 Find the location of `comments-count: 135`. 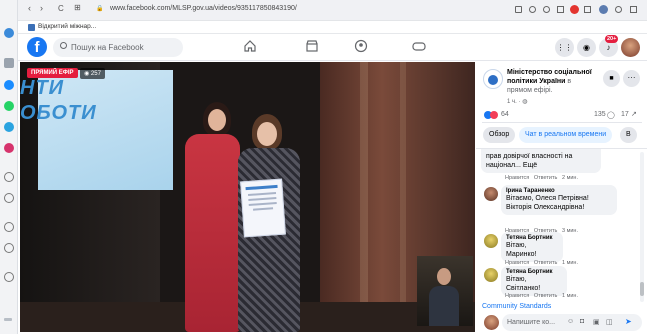

comments-count: 135 is located at coordinates (600, 114).